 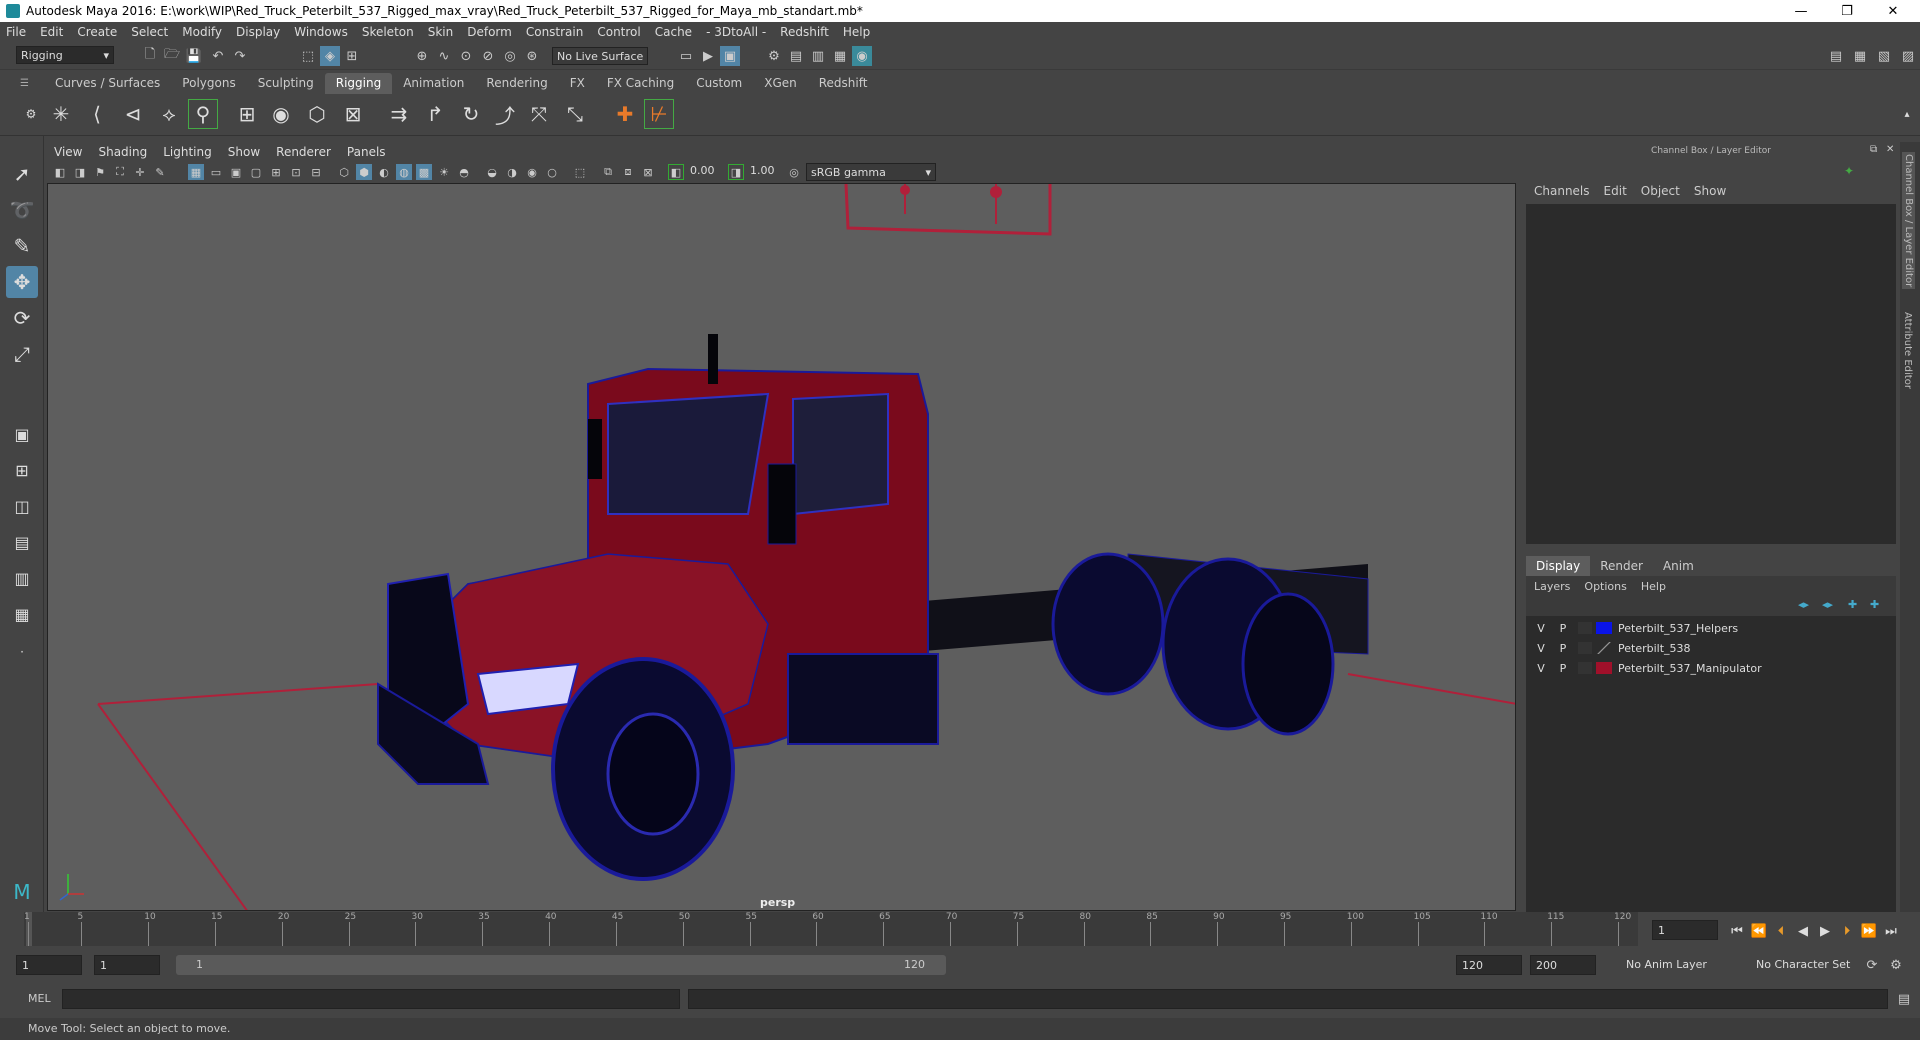 What do you see at coordinates (492, 172) in the screenshot?
I see `screen-space-ao-icon: ◒` at bounding box center [492, 172].